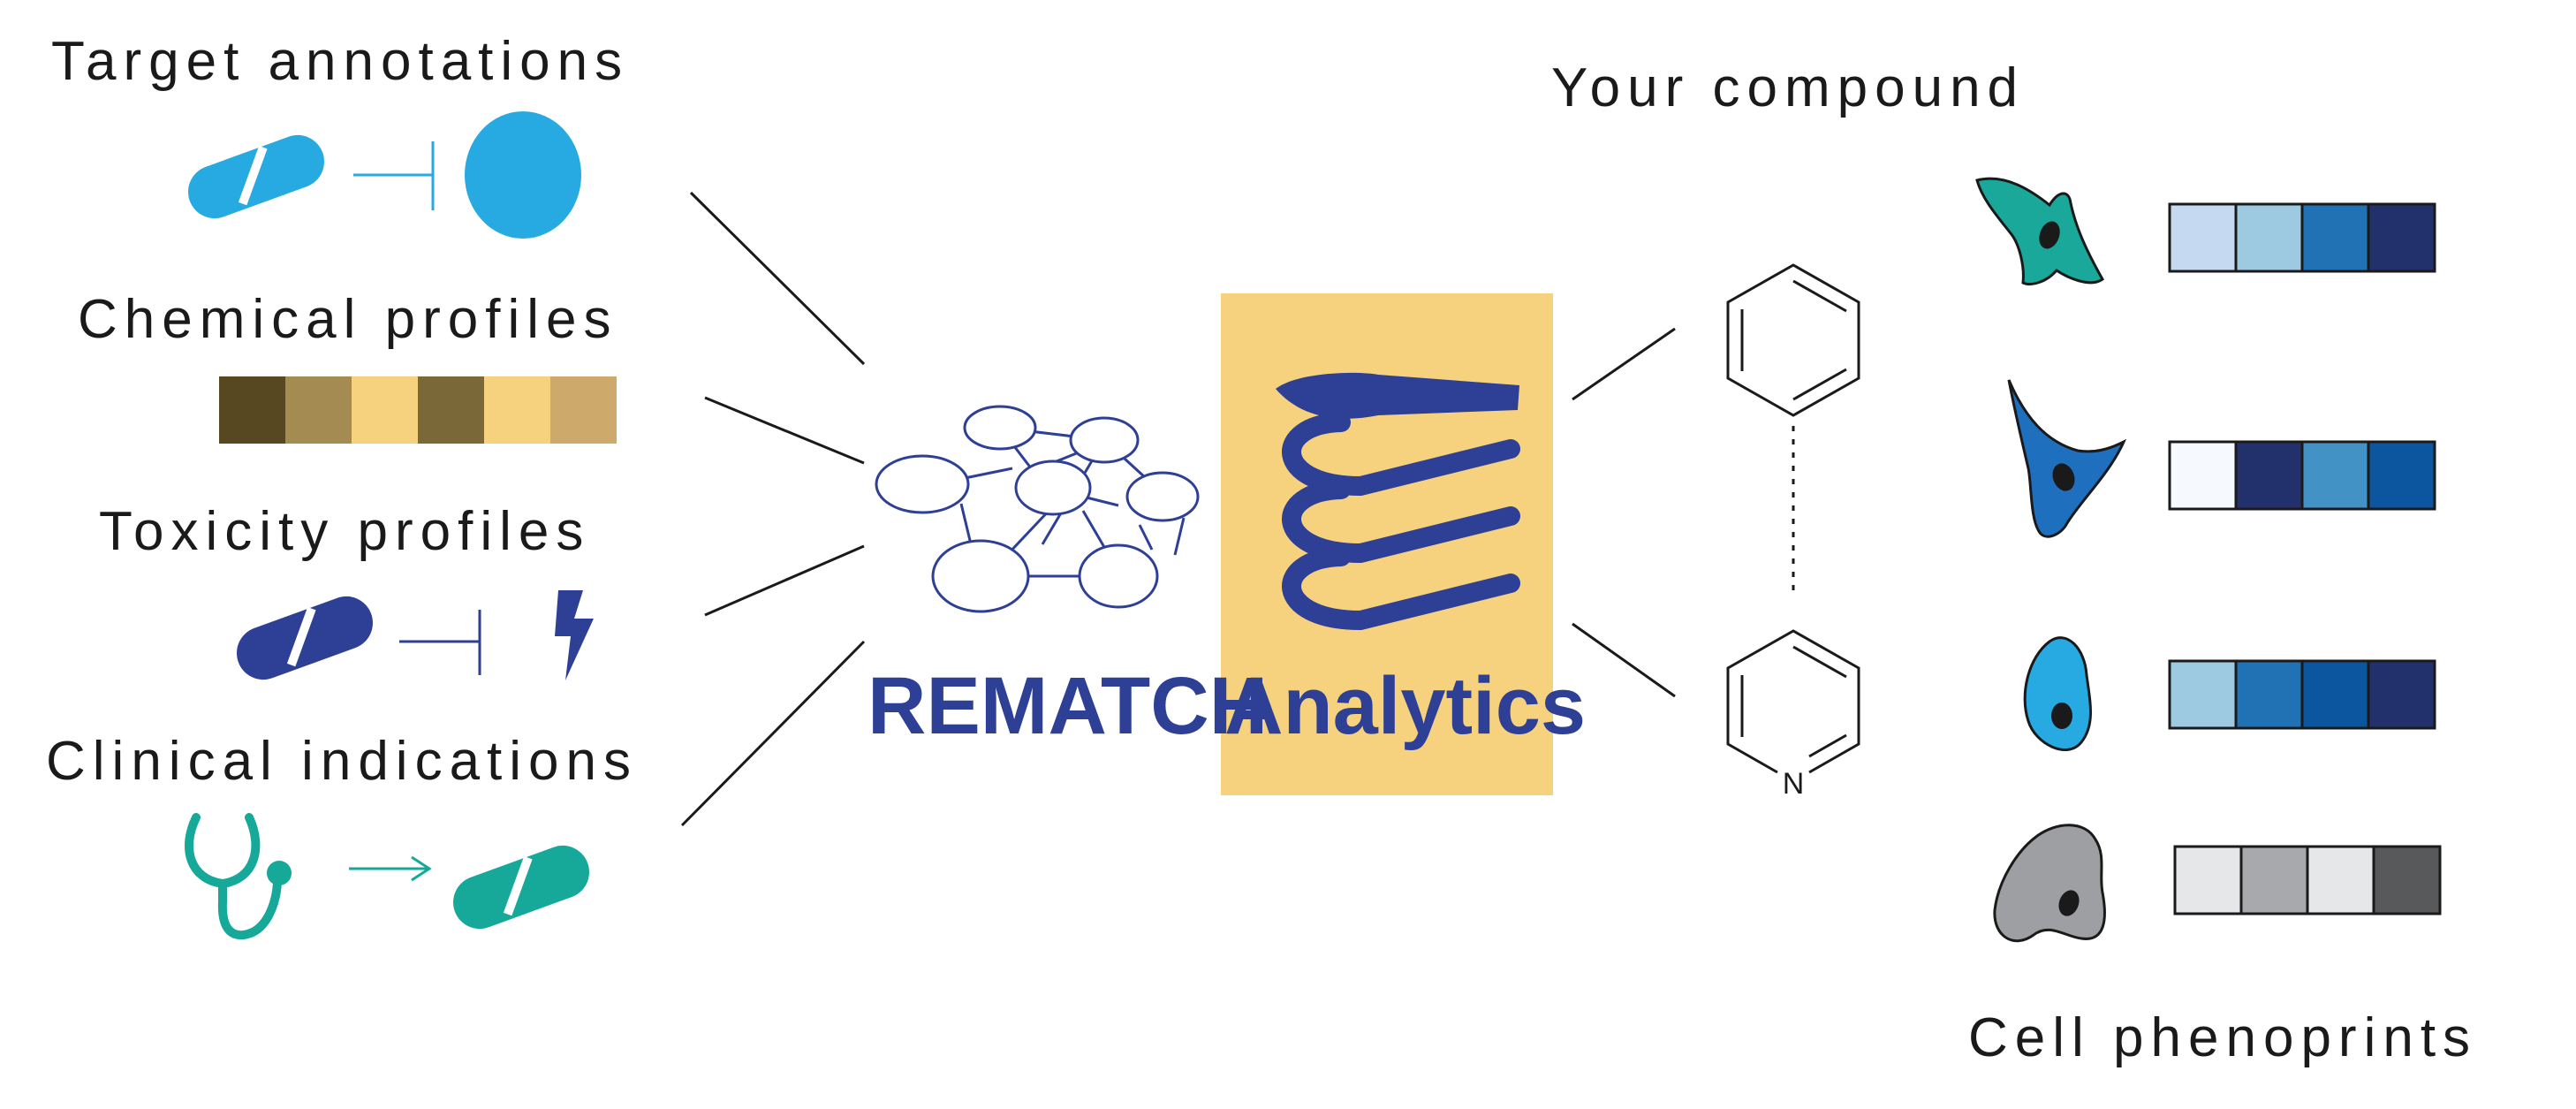  Describe the element at coordinates (305, 638) in the screenshot. I see `toxicity-pill-icon` at that location.